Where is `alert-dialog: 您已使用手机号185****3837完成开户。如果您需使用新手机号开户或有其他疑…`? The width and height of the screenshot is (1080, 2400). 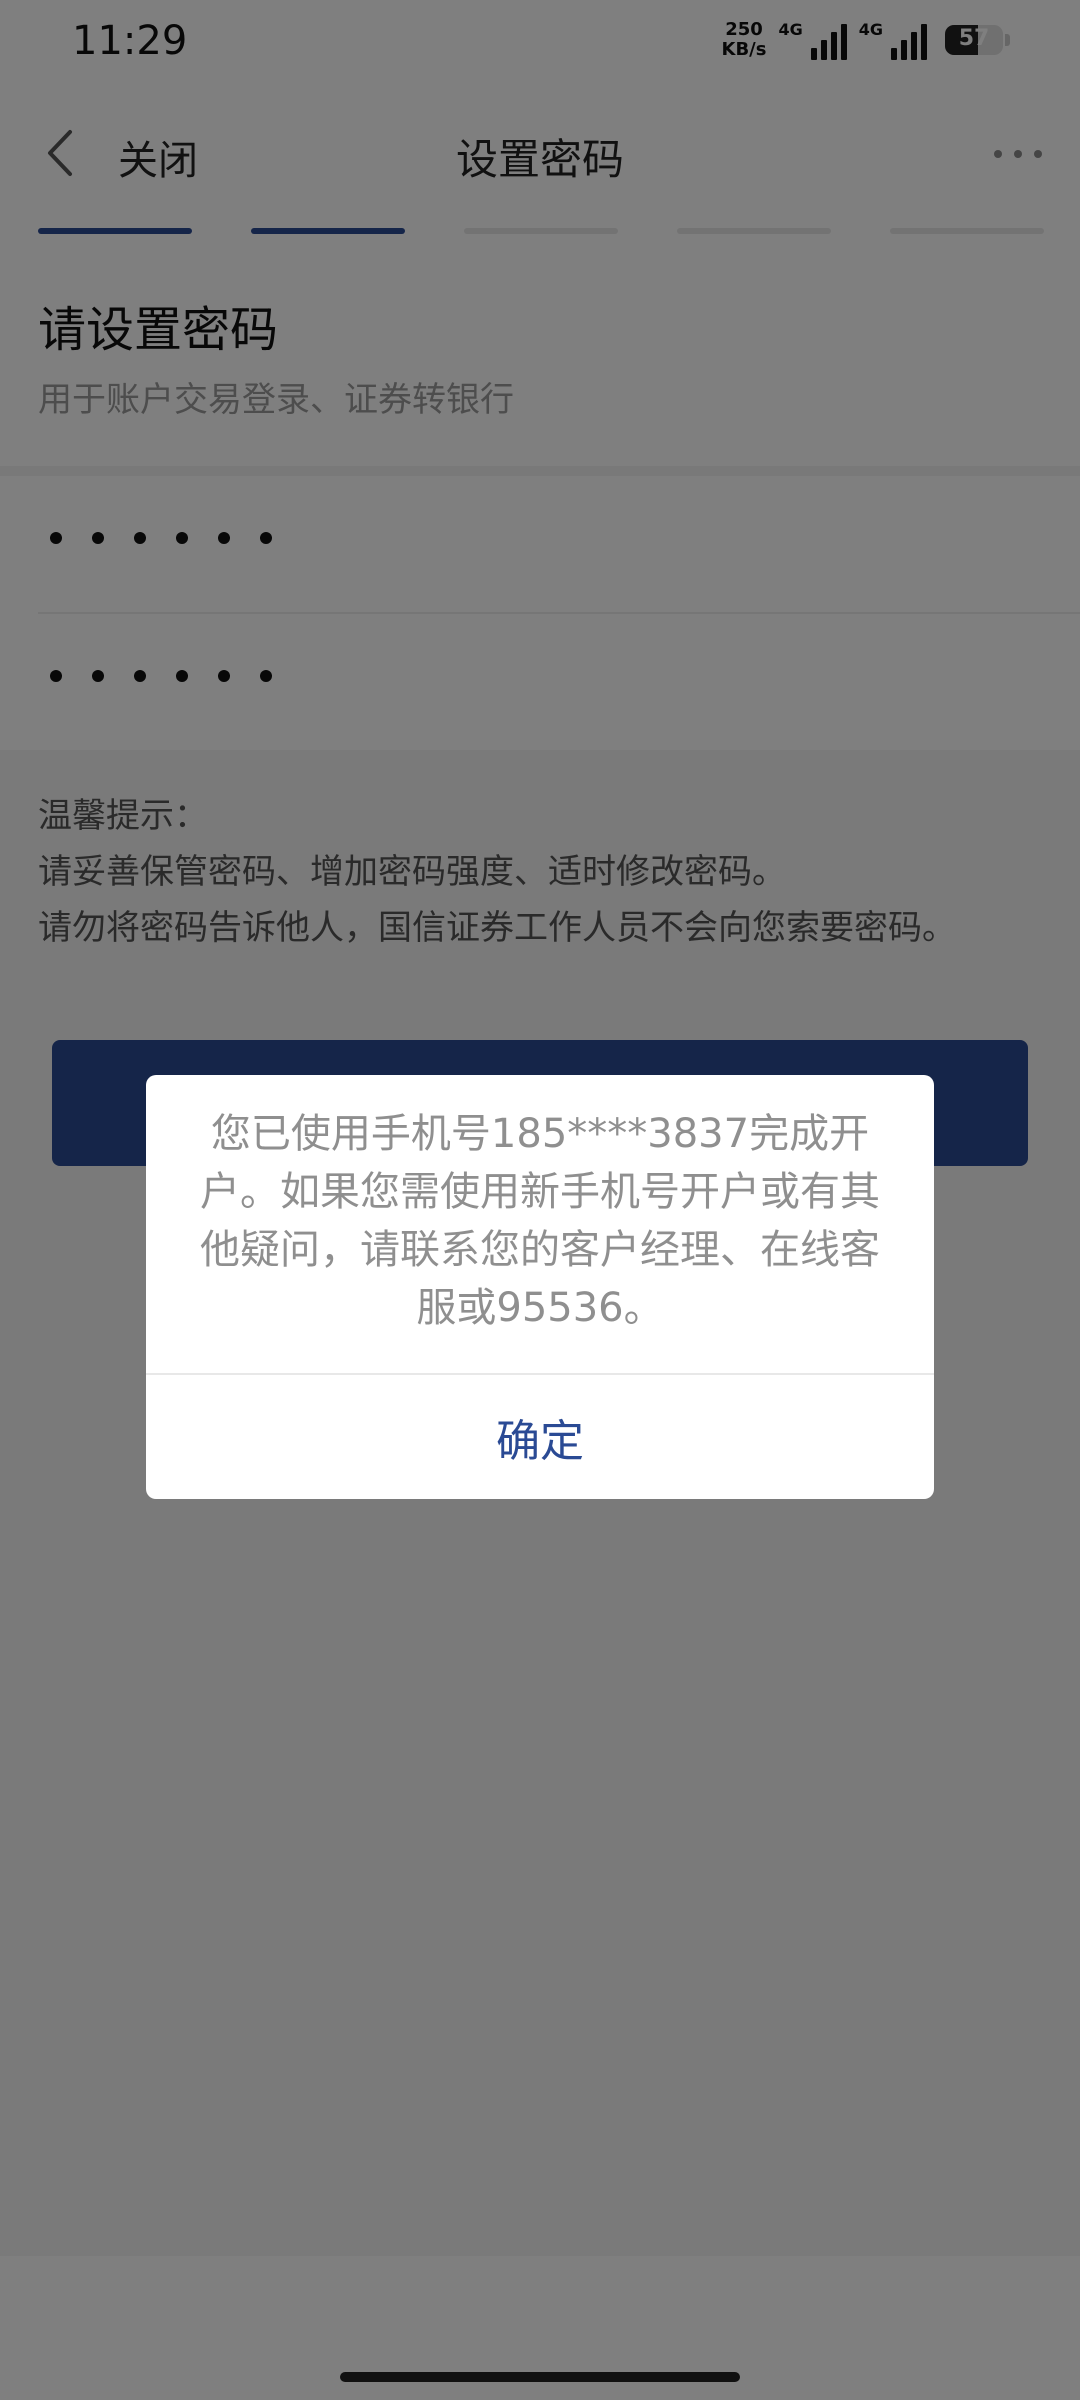
alert-dialog: 您已使用手机号185****3837完成开户。如果您需使用新手机号开户或有其他疑… is located at coordinates (540, 1287).